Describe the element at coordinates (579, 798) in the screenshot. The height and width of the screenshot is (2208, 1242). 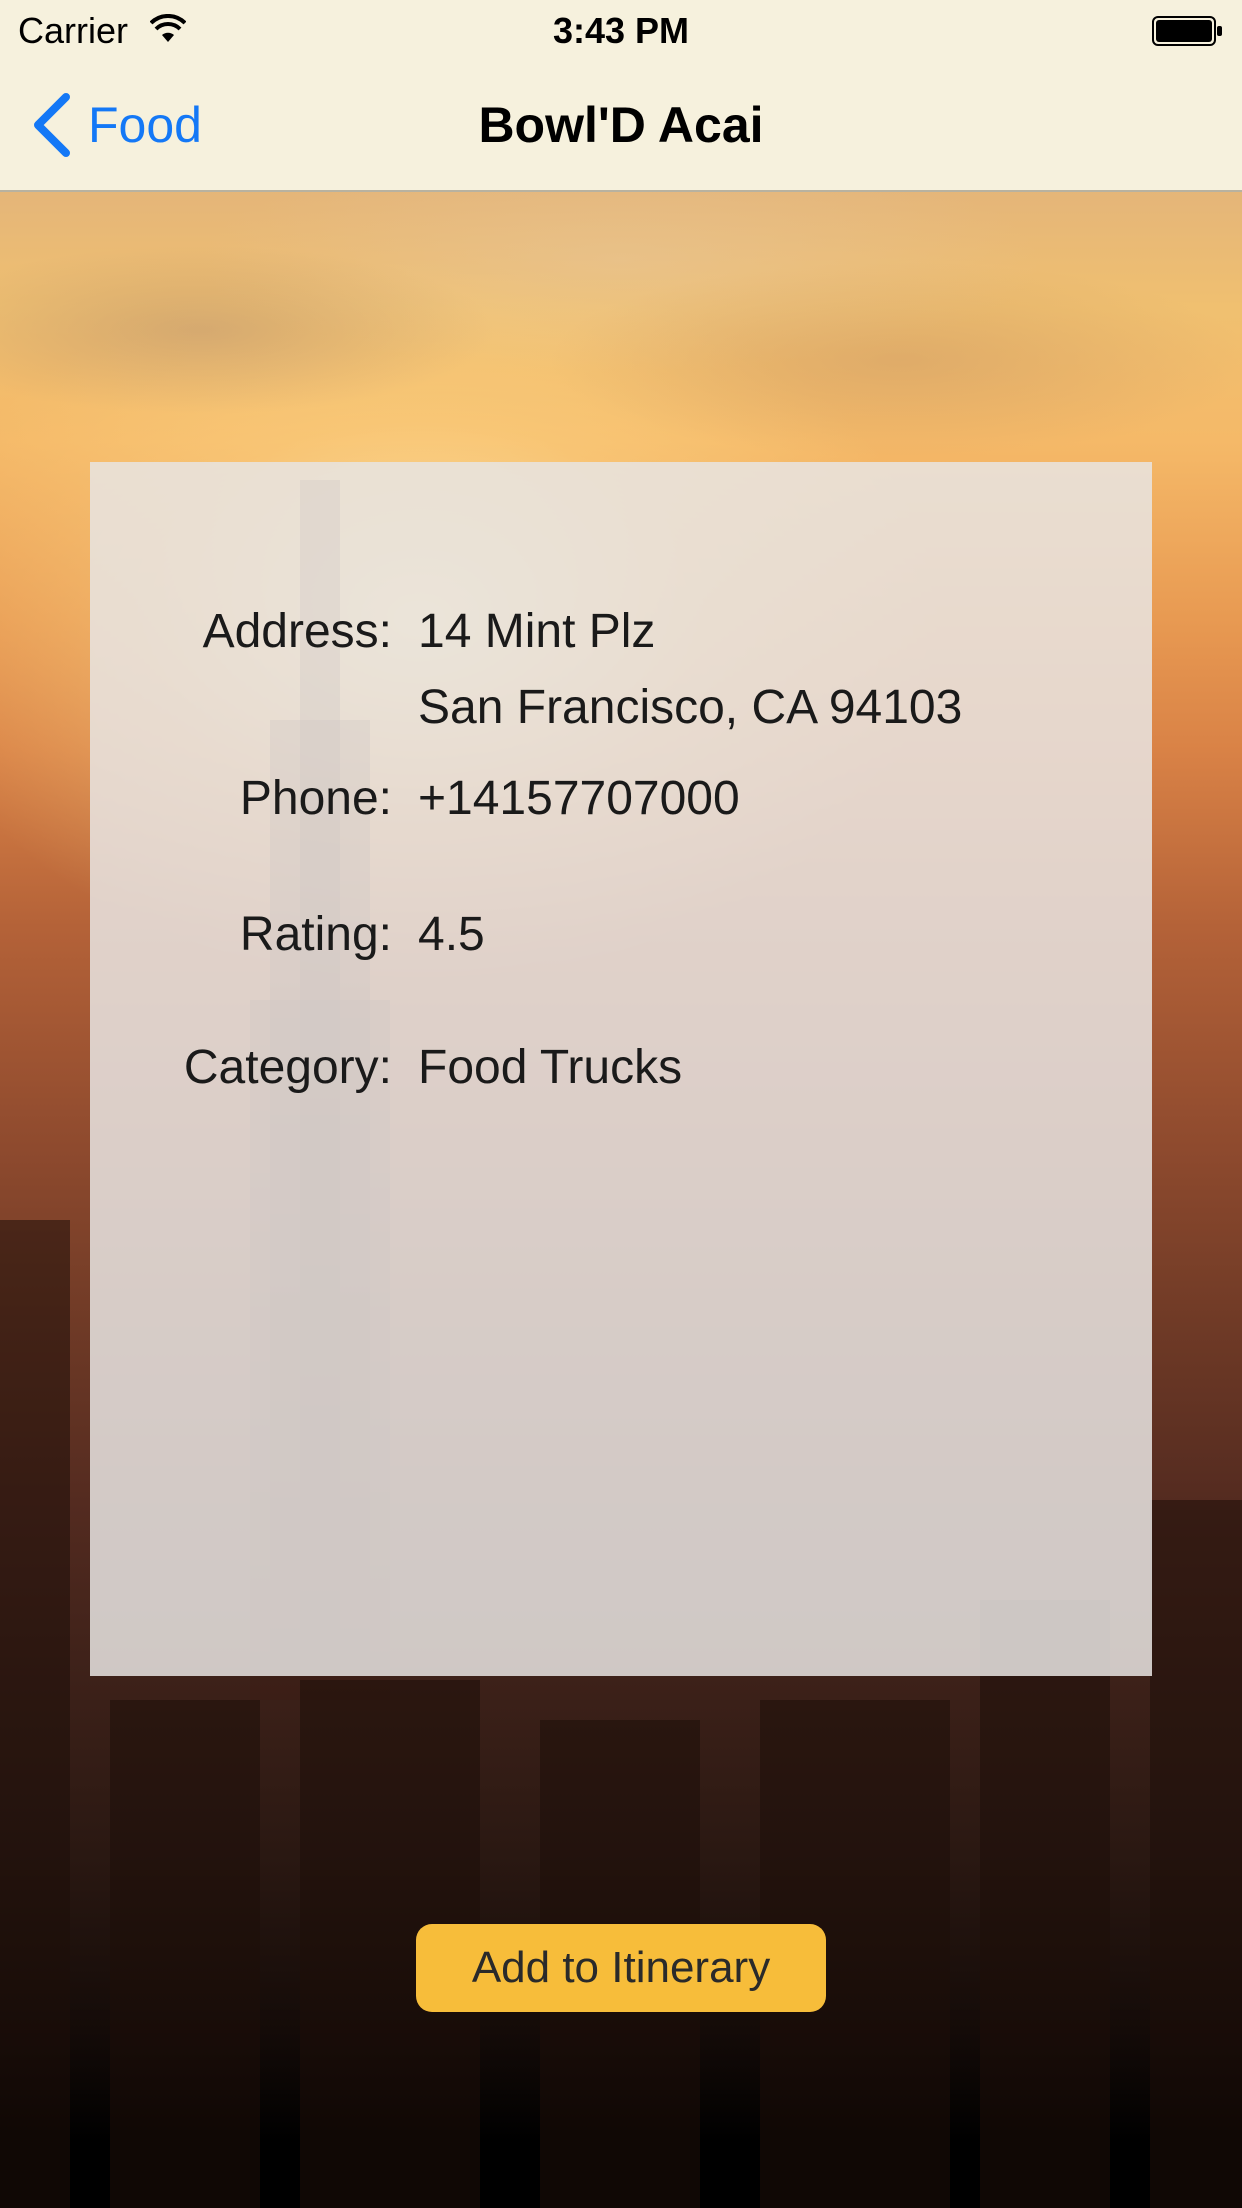
I see `phone-value: +14157707000` at that location.